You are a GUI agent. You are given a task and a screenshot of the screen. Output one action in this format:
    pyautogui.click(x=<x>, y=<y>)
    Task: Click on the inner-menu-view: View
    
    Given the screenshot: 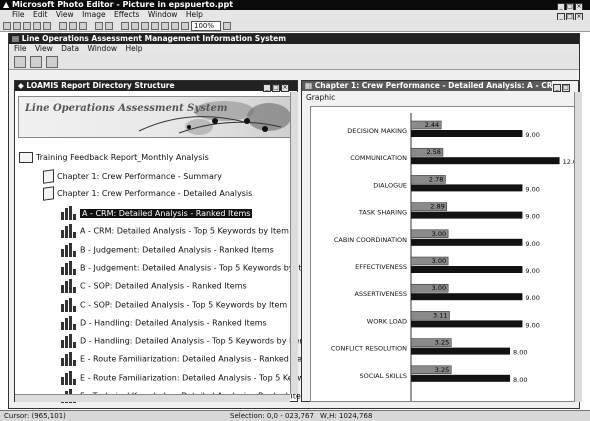 What is the action you would take?
    pyautogui.click(x=44, y=48)
    